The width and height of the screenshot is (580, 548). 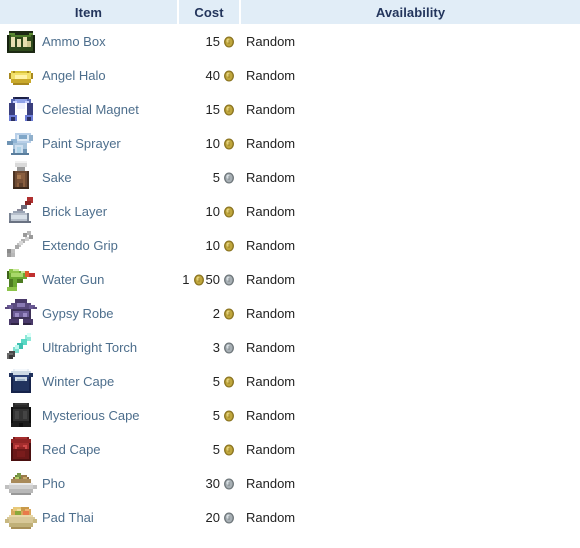 What do you see at coordinates (209, 347) in the screenshot?
I see `cost-cell: 3` at bounding box center [209, 347].